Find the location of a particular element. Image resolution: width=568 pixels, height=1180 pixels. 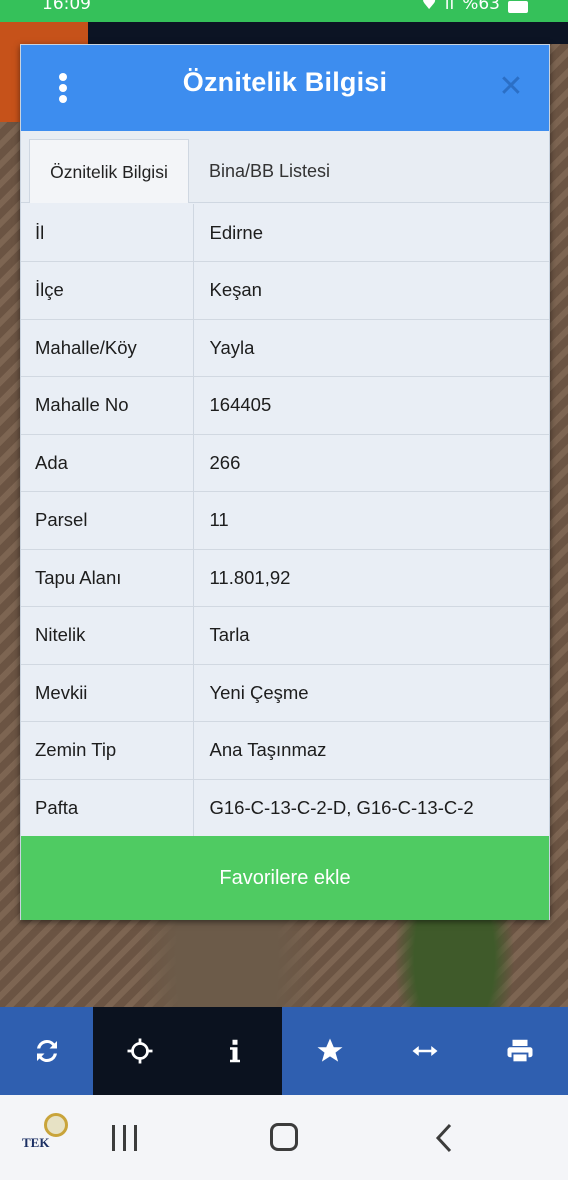

info-icon is located at coordinates (234, 1051).